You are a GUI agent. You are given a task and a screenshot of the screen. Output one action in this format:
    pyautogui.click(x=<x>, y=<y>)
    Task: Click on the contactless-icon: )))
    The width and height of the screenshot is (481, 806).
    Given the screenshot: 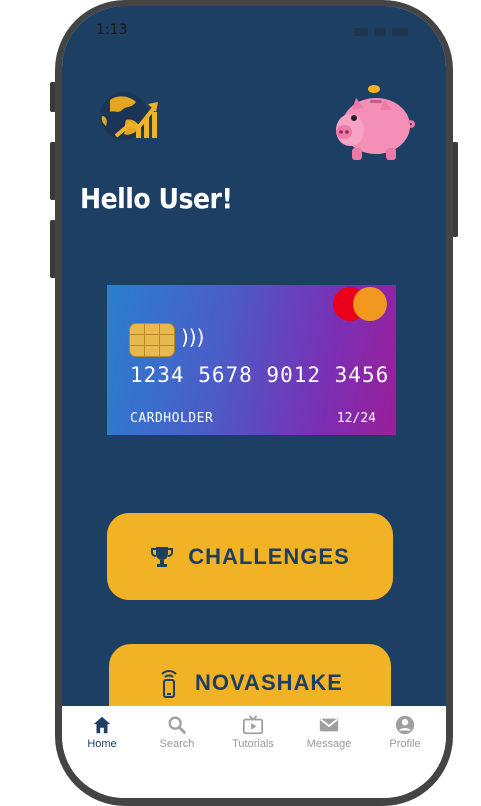 What is the action you would take?
    pyautogui.click(x=193, y=337)
    